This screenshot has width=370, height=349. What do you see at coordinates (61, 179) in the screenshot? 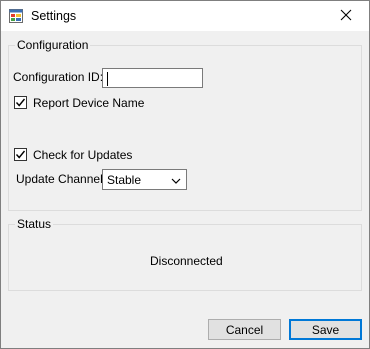
I see `update-channel-label: Update Channel:` at bounding box center [61, 179].